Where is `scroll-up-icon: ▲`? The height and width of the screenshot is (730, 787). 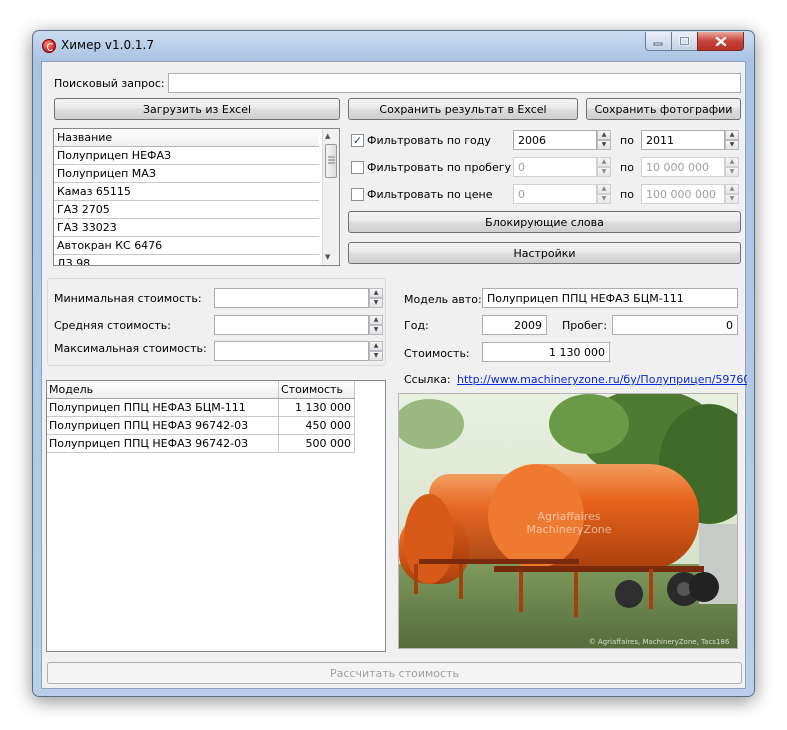 scroll-up-icon: ▲ is located at coordinates (327, 136).